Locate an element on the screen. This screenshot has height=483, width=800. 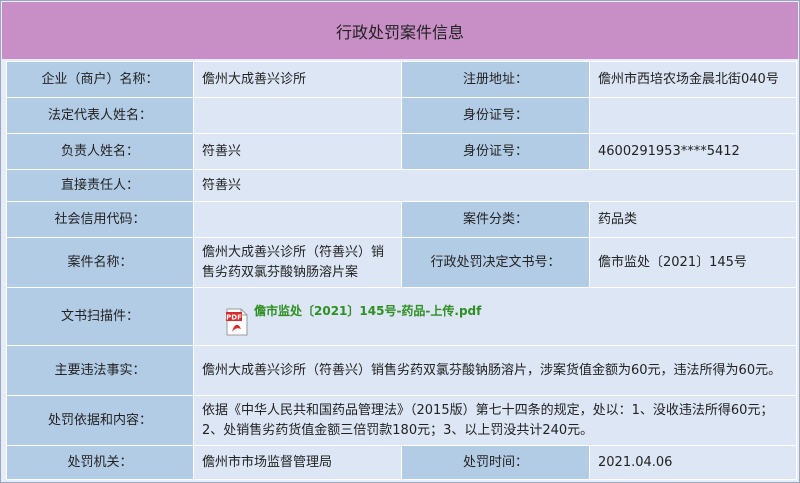
id-number-label: 身份证号： is located at coordinates (495, 115).